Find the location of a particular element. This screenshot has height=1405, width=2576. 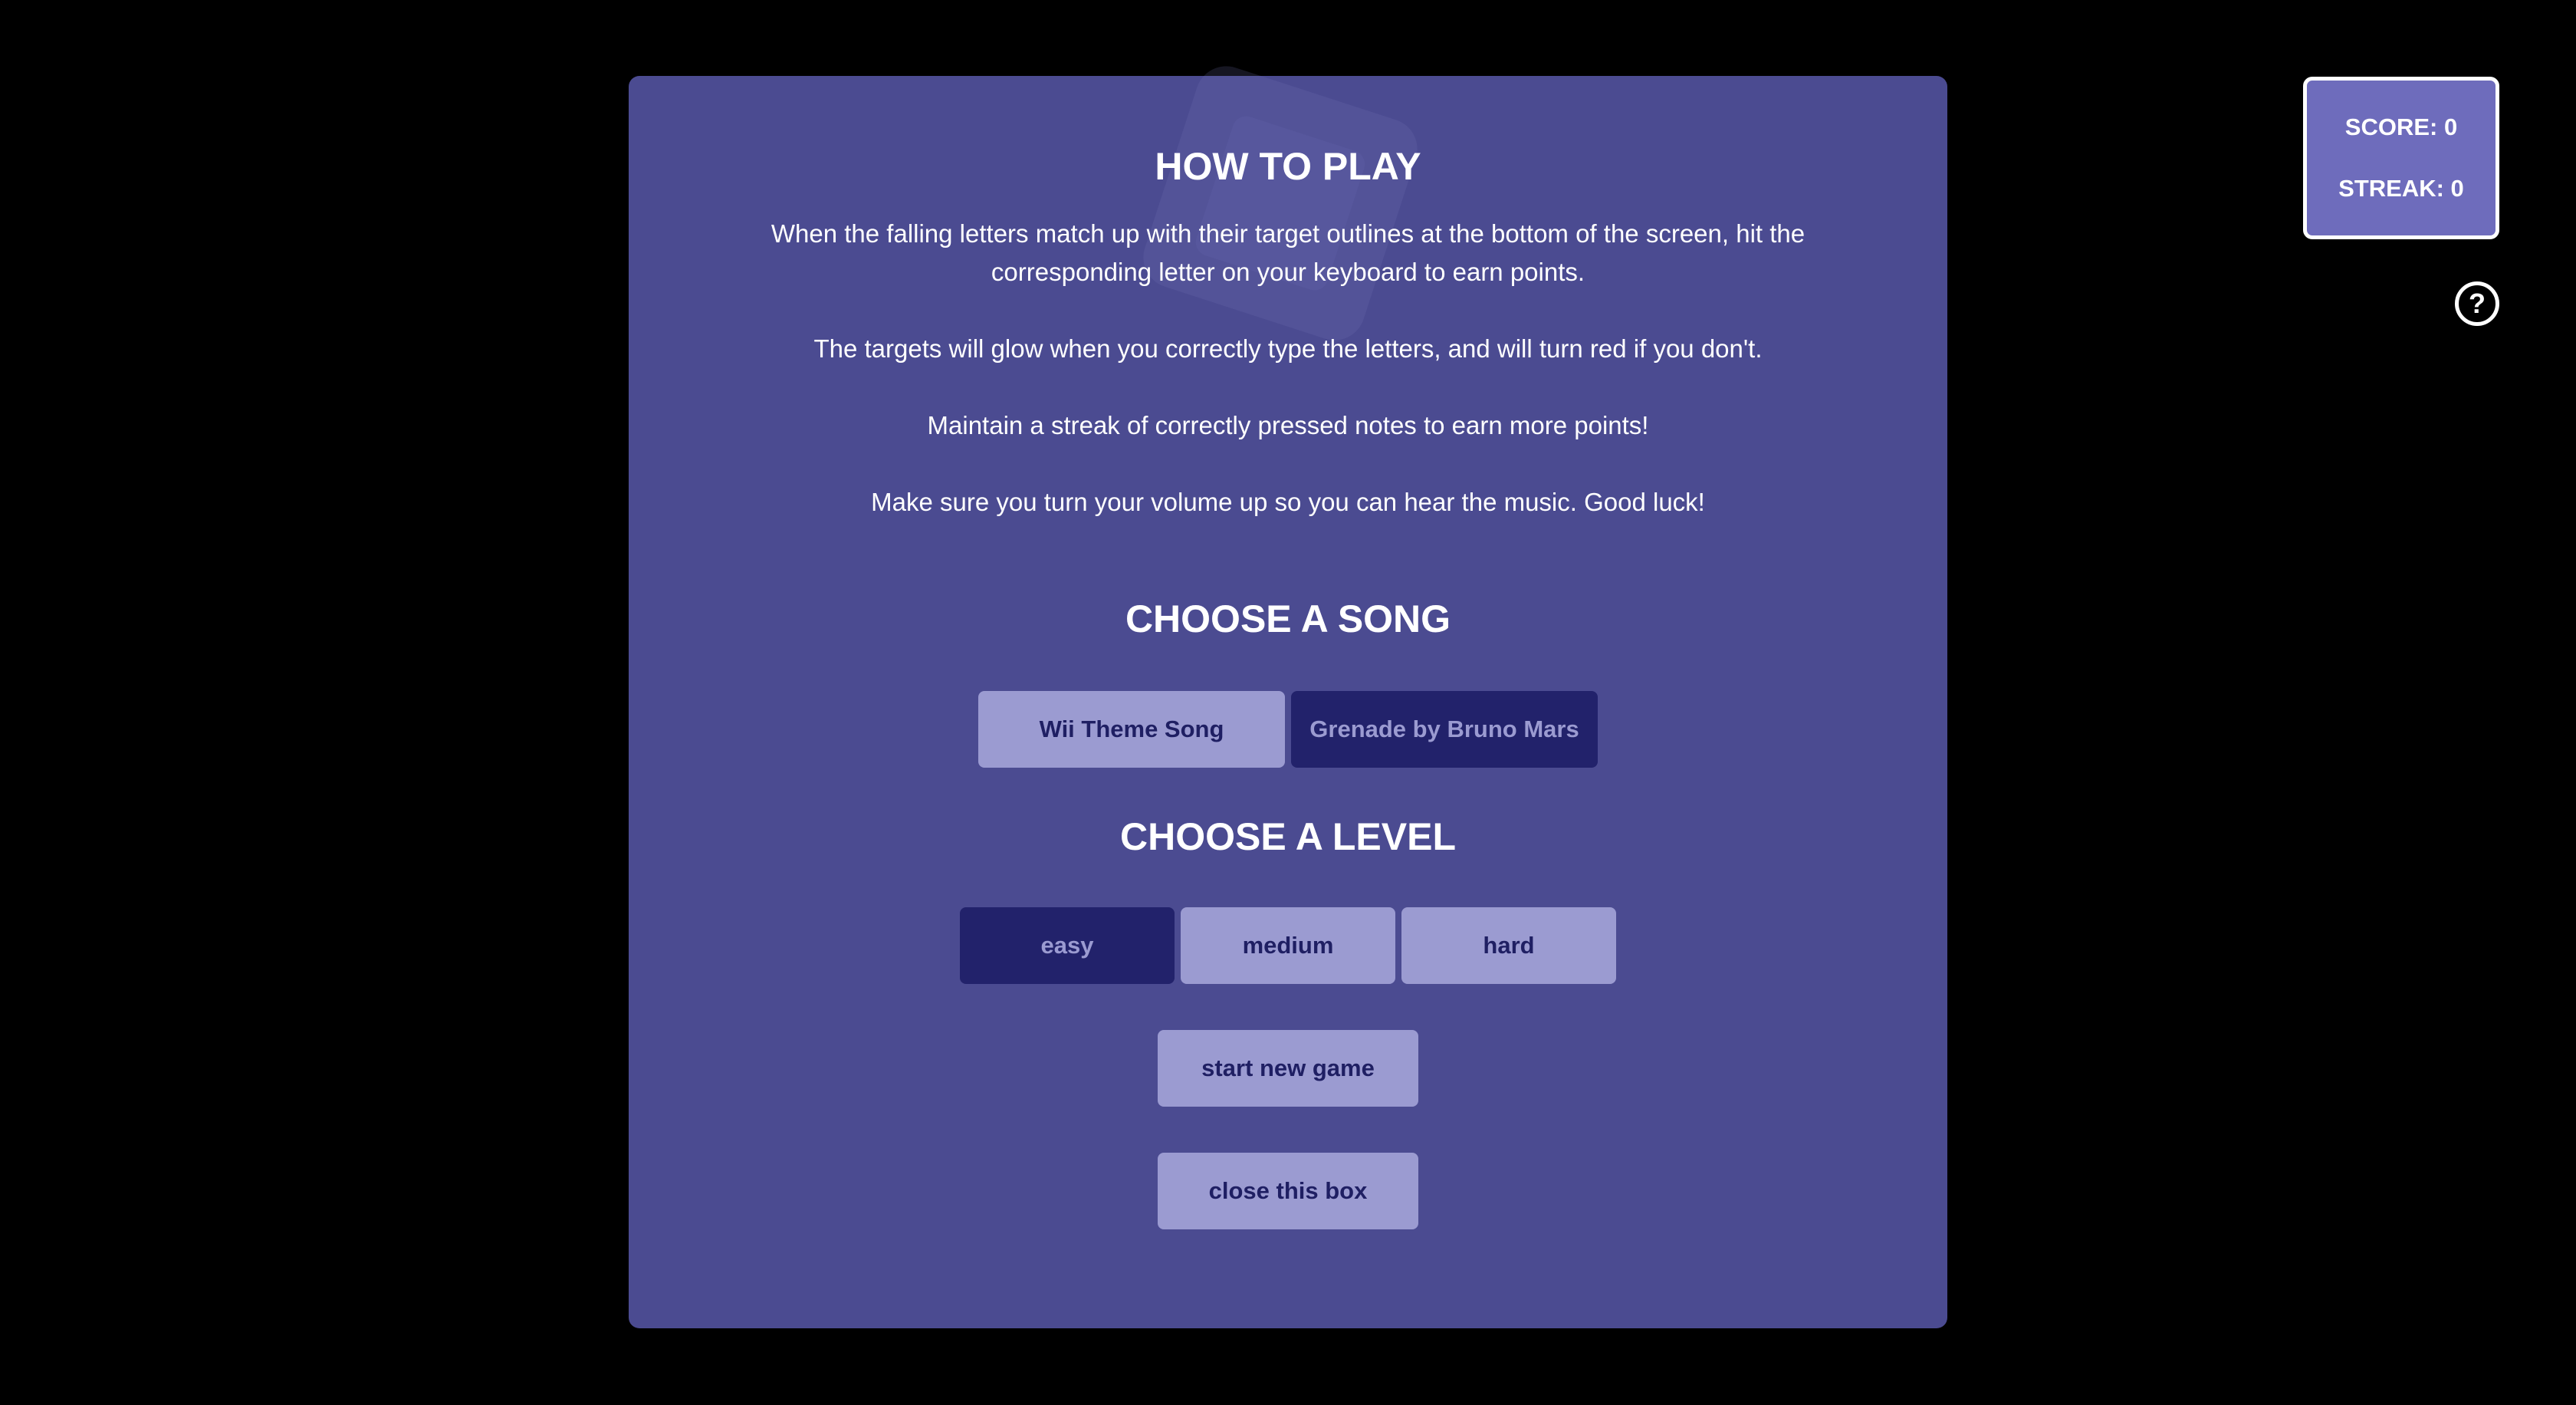

level-button-easy: easy is located at coordinates (1067, 946).